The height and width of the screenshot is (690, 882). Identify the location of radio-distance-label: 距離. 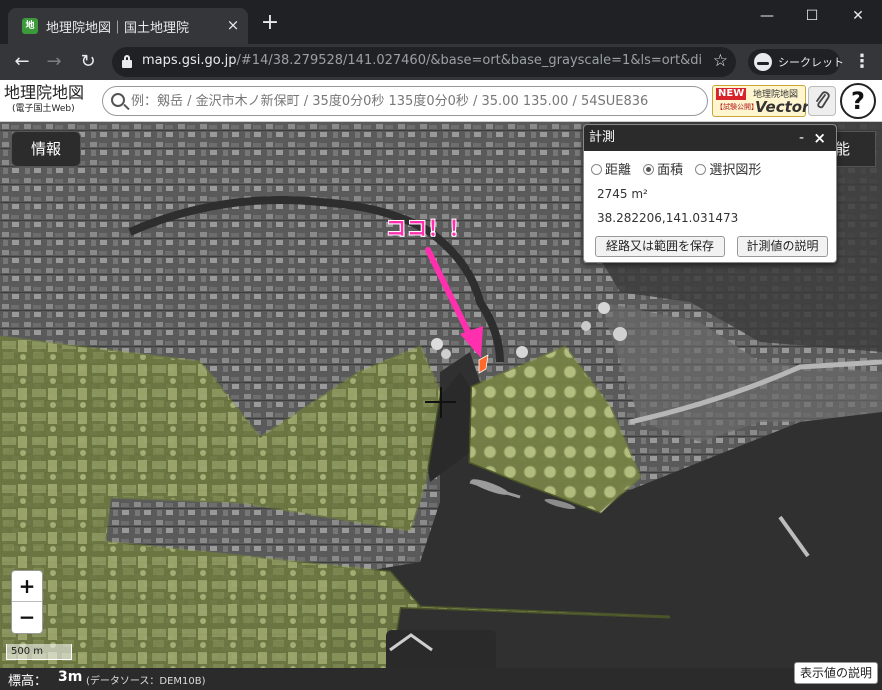
(618, 170).